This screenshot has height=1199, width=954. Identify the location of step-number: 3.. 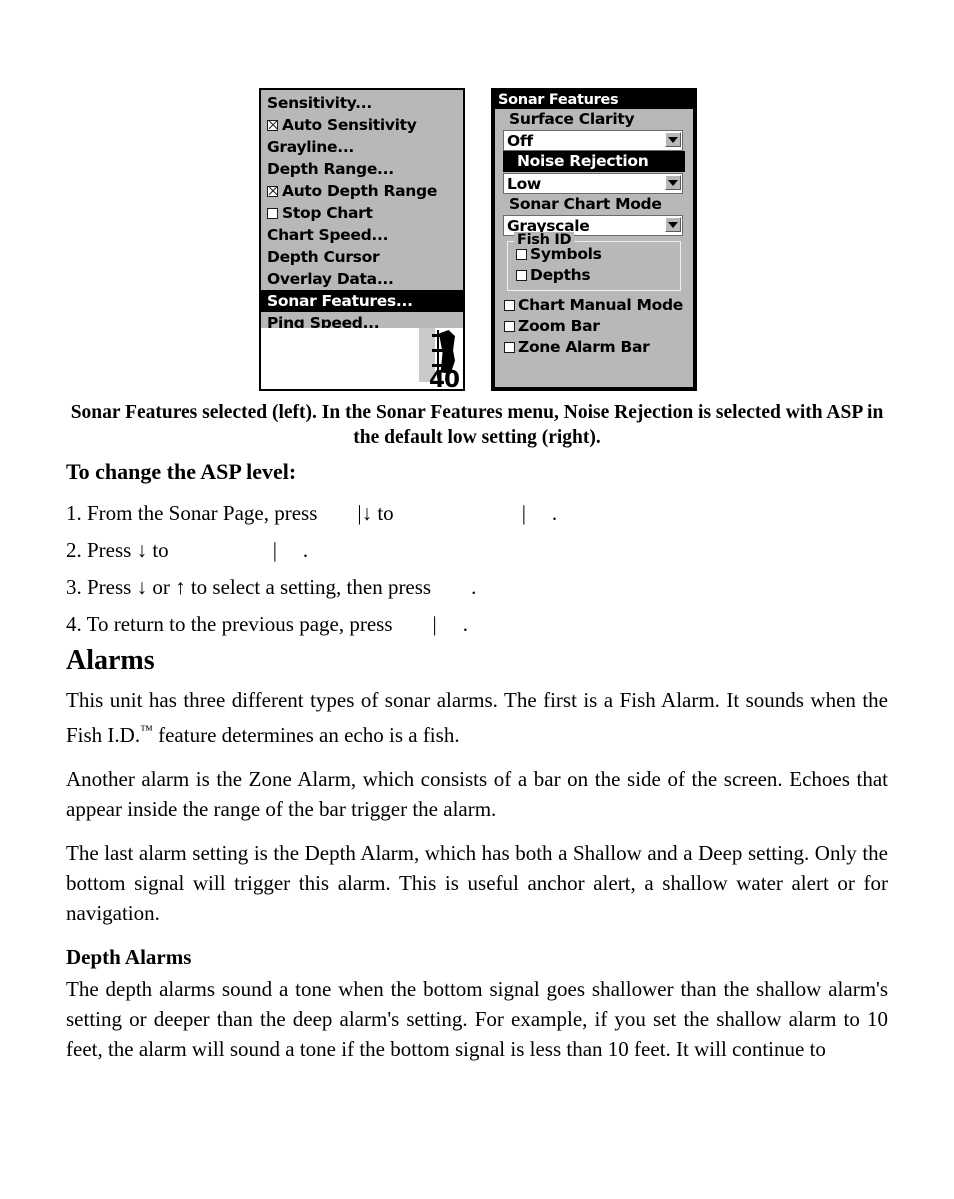
(74, 587).